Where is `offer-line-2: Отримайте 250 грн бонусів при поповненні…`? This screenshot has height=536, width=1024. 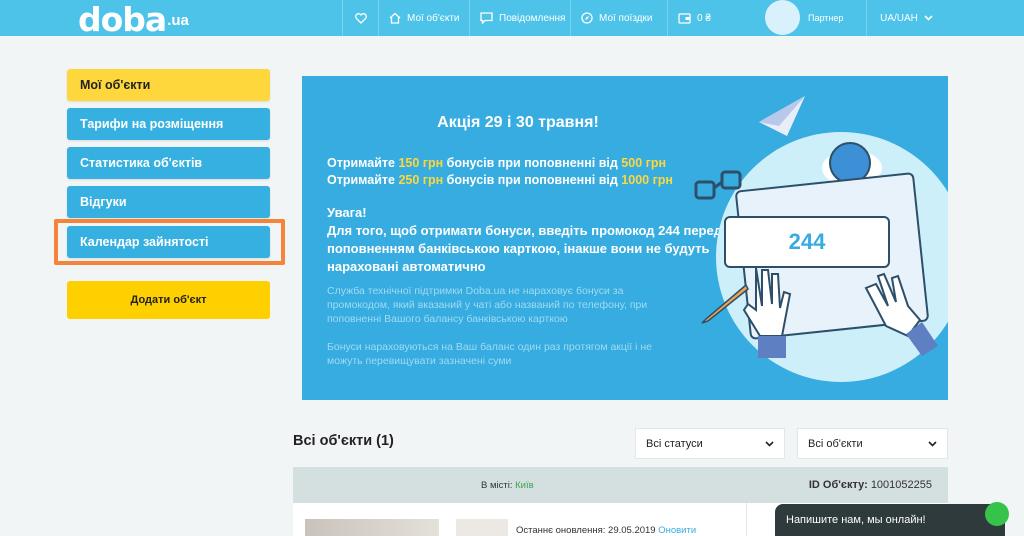 offer-line-2: Отримайте 250 грн бонусів при поповненні… is located at coordinates (500, 180).